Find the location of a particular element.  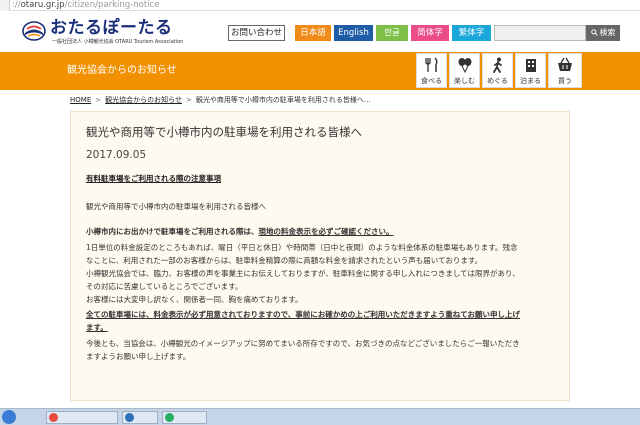

nav-tour: めぐる is located at coordinates (497, 70).